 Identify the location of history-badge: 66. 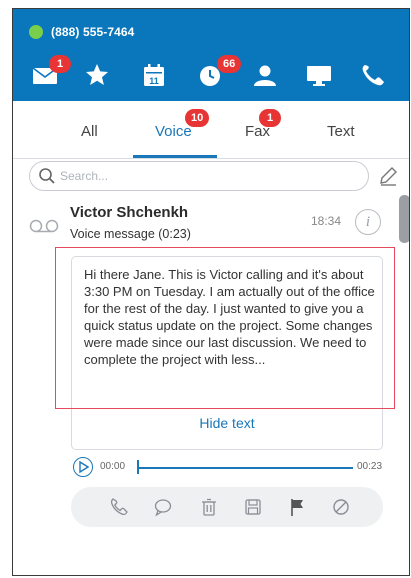
(229, 64).